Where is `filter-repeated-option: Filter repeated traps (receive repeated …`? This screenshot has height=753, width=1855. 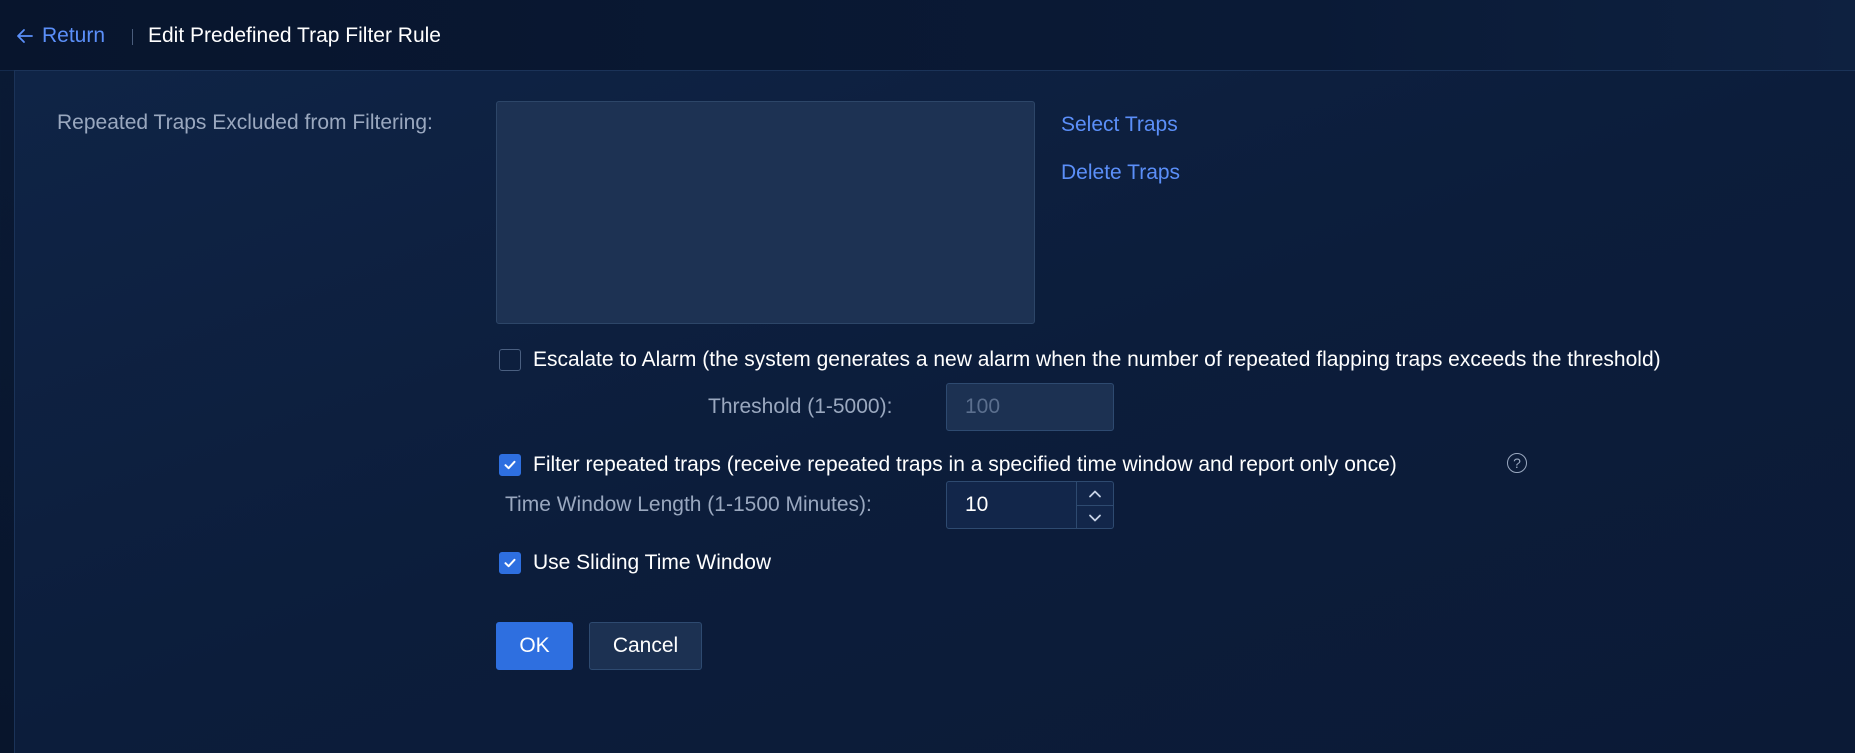 filter-repeated-option: Filter repeated traps (receive repeated … is located at coordinates (948, 465).